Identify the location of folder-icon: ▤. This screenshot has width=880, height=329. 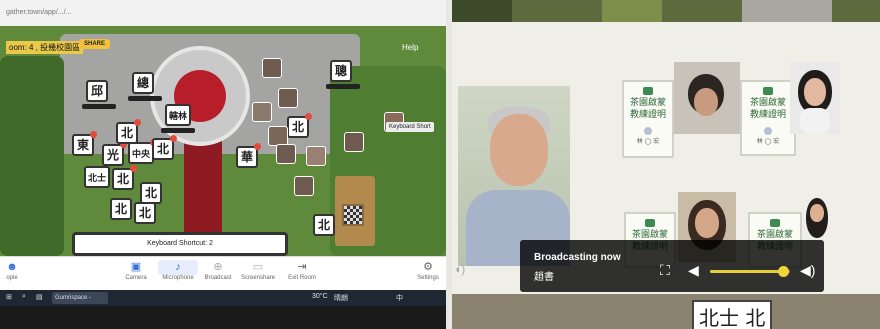
(39, 297).